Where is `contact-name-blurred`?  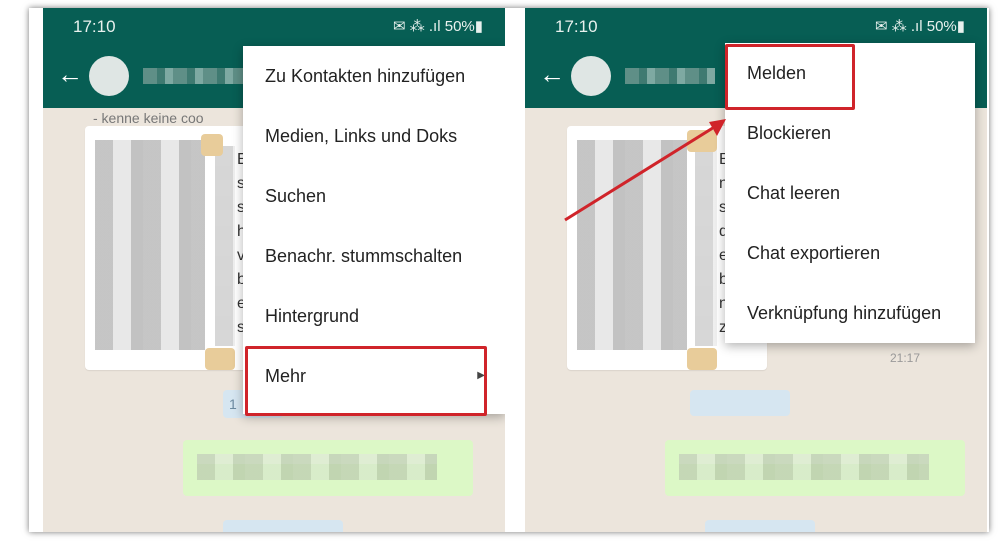 contact-name-blurred is located at coordinates (670, 76).